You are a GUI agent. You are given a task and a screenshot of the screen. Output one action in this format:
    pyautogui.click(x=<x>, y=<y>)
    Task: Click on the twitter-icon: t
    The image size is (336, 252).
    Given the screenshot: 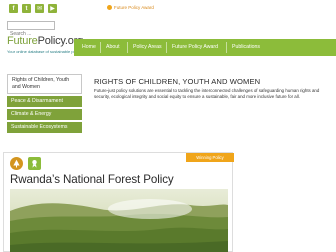 What is the action you would take?
    pyautogui.click(x=26, y=8)
    